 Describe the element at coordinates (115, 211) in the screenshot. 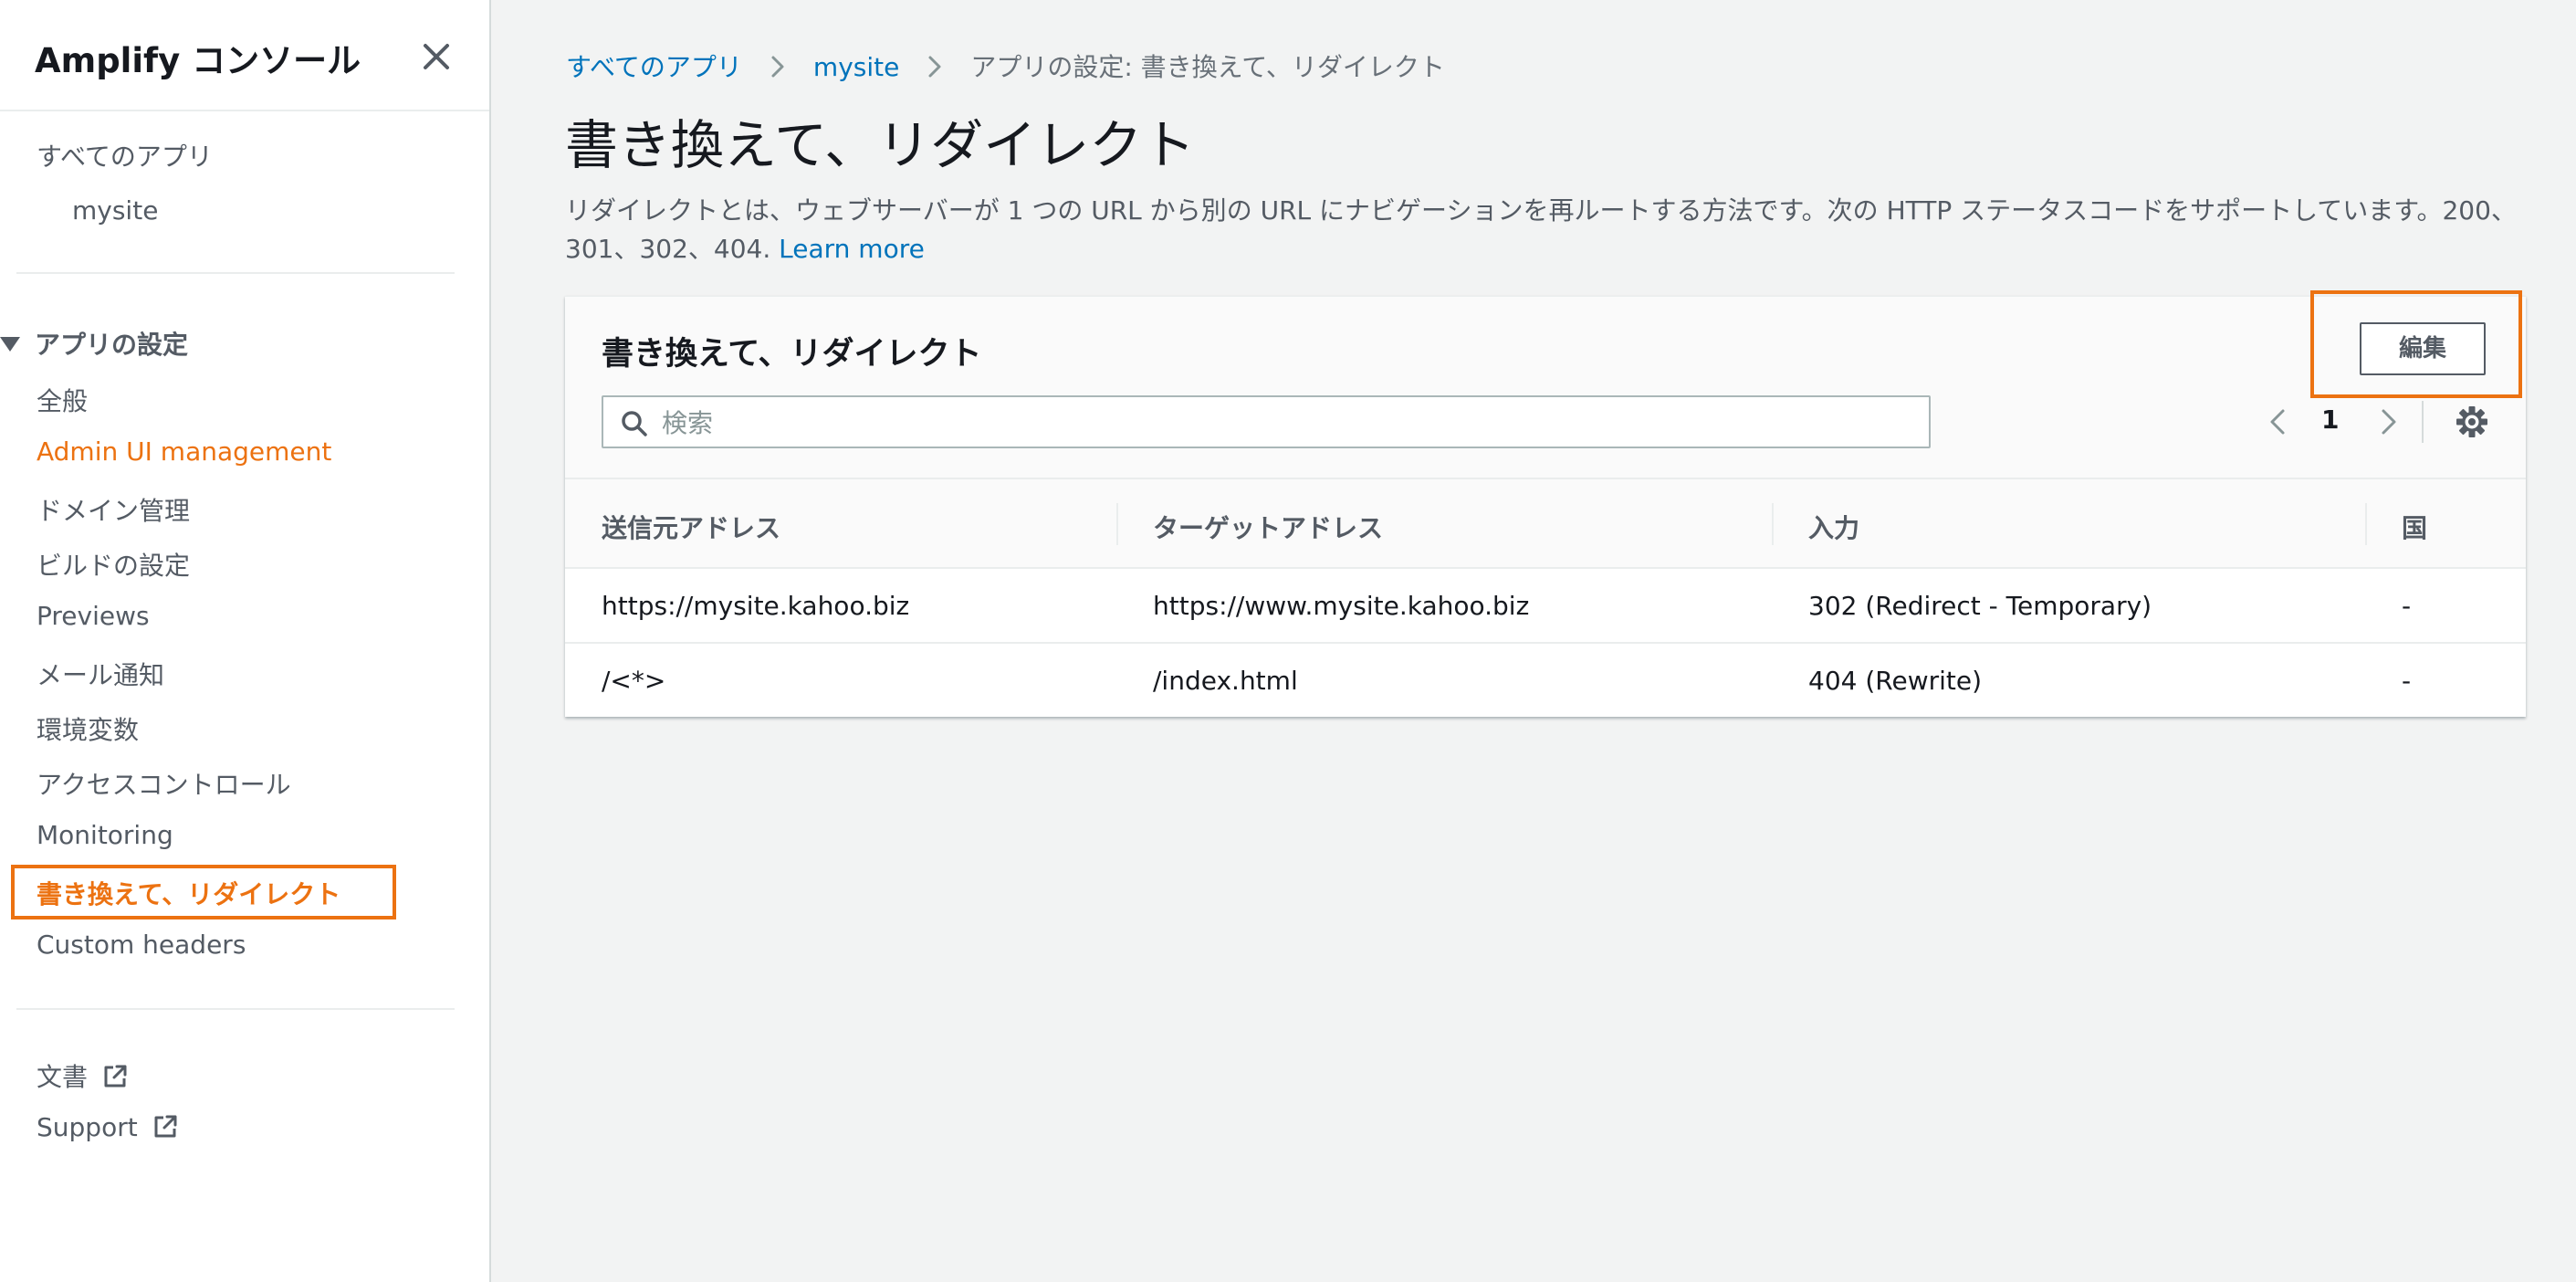

I see `sidebar-link-app: mysite` at that location.